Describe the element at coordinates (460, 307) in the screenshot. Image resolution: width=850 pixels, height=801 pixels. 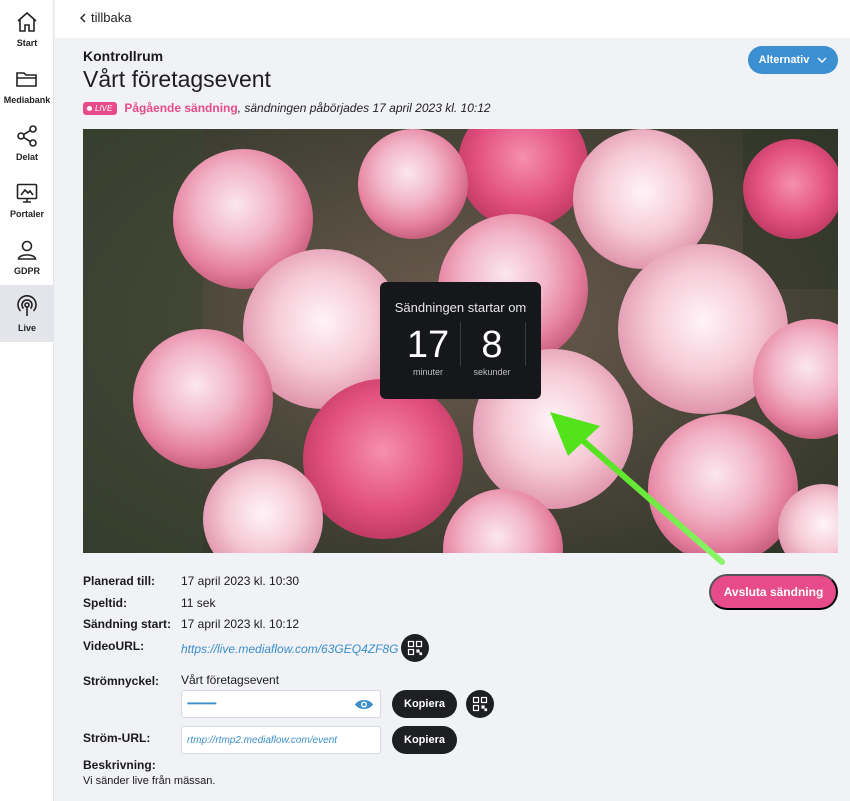
I see `countdown-title: Sändningen startar om` at that location.